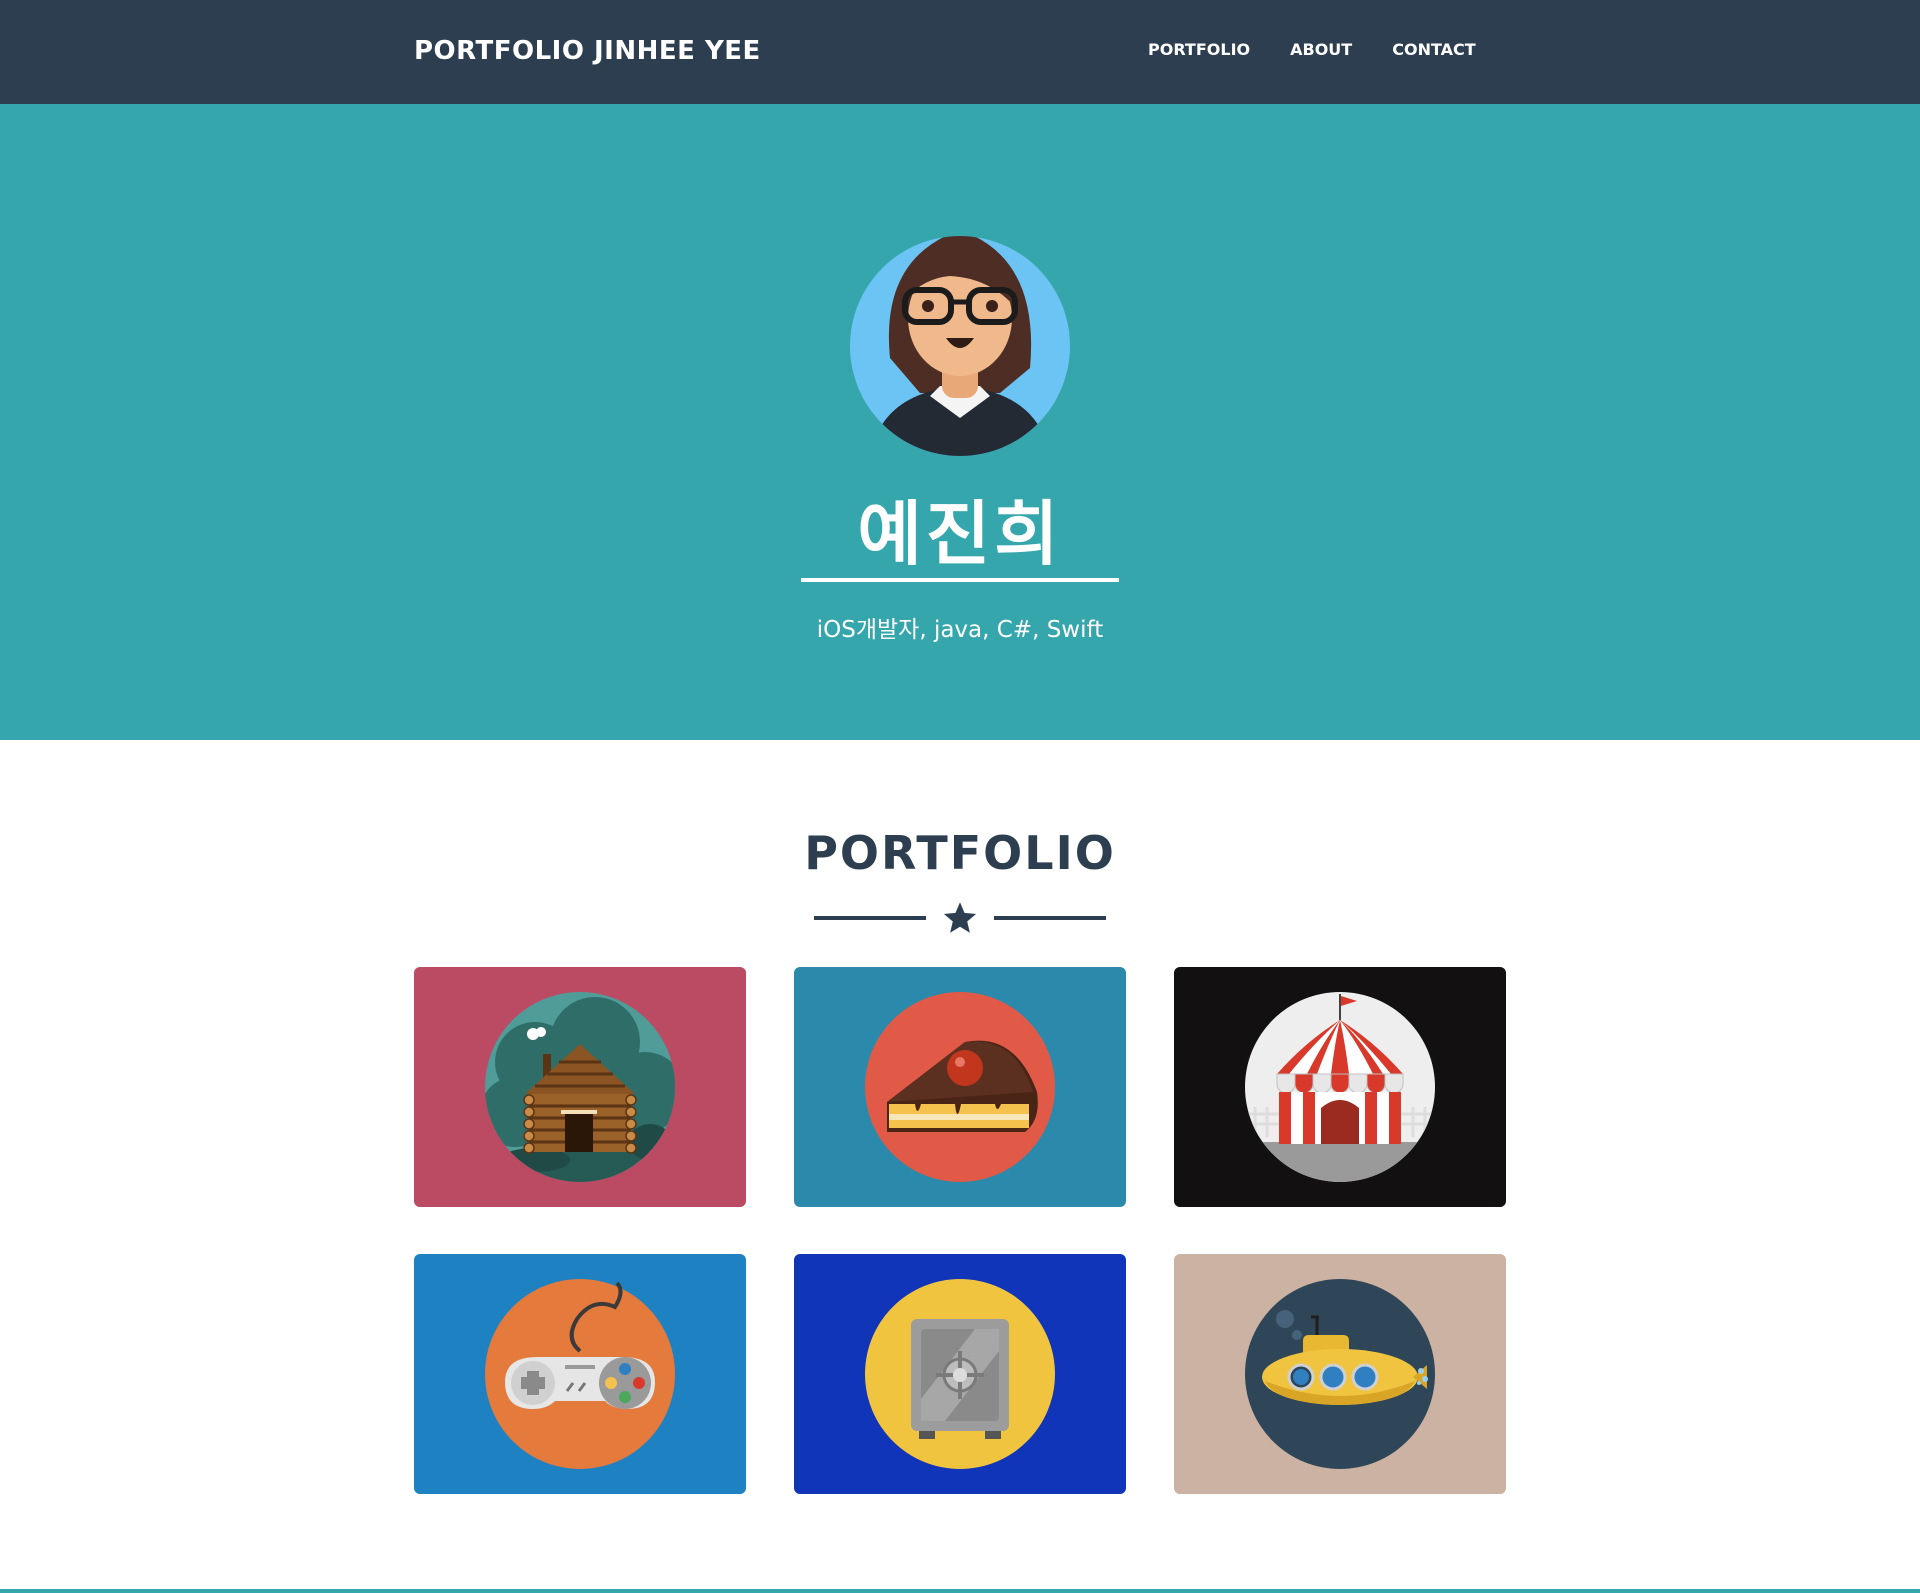 The height and width of the screenshot is (1593, 1920). I want to click on divider-line-right, so click(1050, 918).